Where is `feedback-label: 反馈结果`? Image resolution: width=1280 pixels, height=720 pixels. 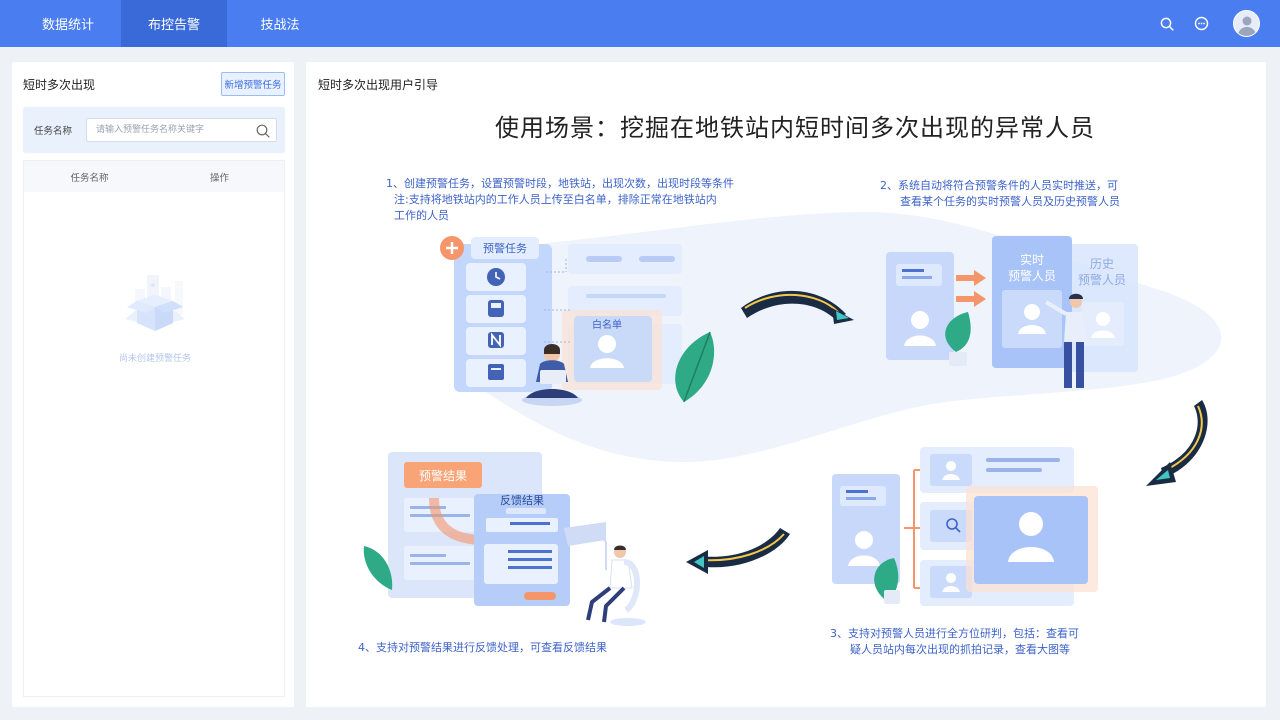 feedback-label: 反馈结果 is located at coordinates (522, 500).